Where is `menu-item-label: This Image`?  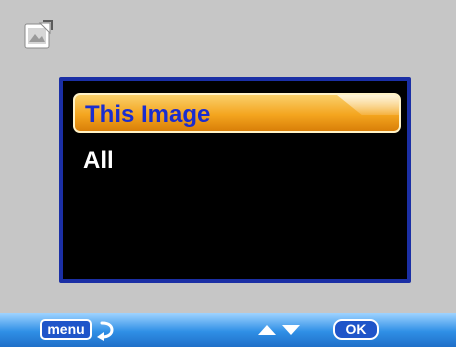 menu-item-label: This Image is located at coordinates (148, 114).